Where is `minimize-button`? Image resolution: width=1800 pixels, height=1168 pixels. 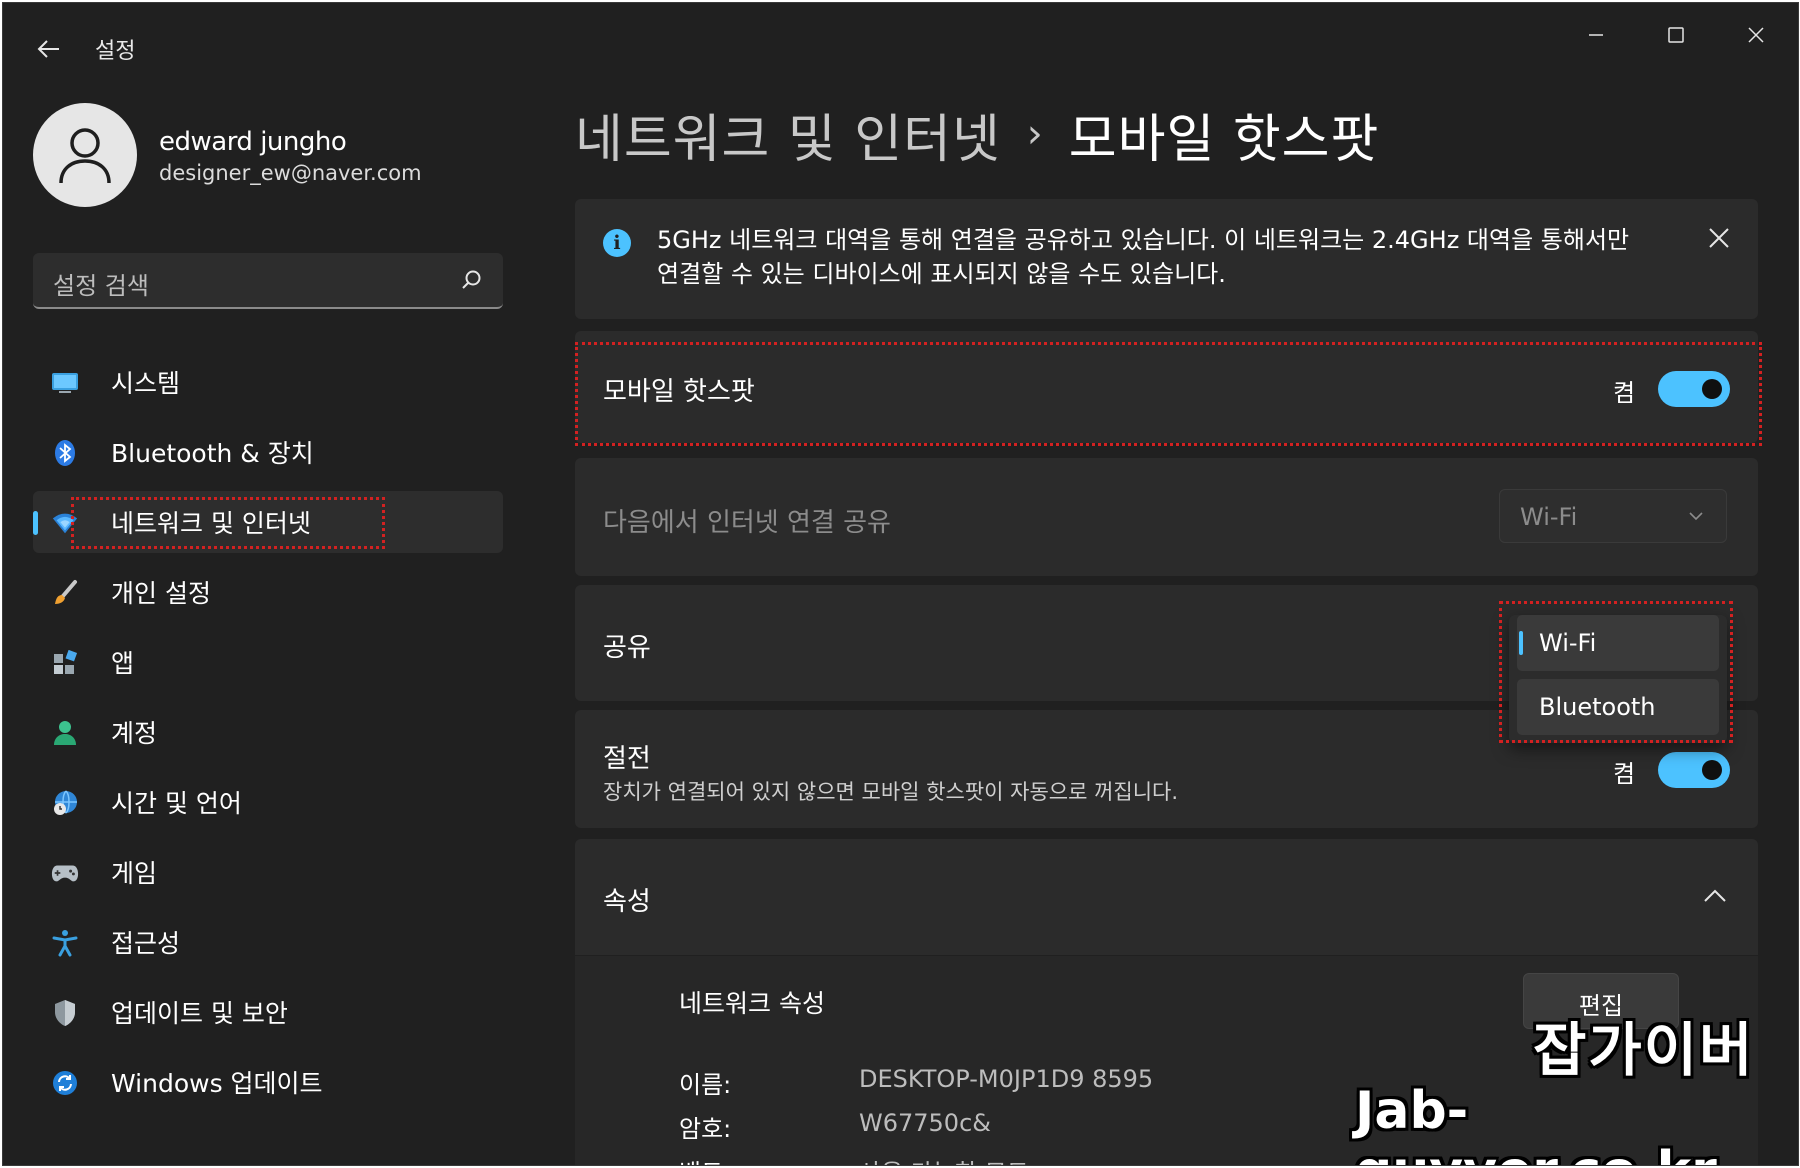 minimize-button is located at coordinates (1596, 35).